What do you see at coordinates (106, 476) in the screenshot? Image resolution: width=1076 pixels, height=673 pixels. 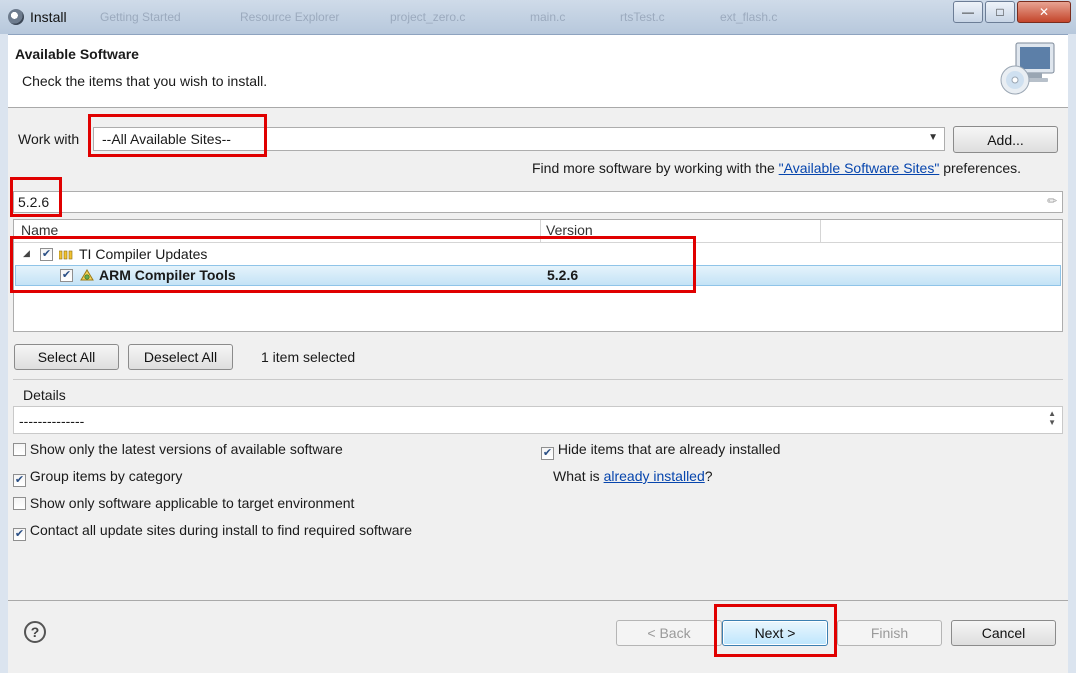 I see `group-by-category-label: Group items by category` at bounding box center [106, 476].